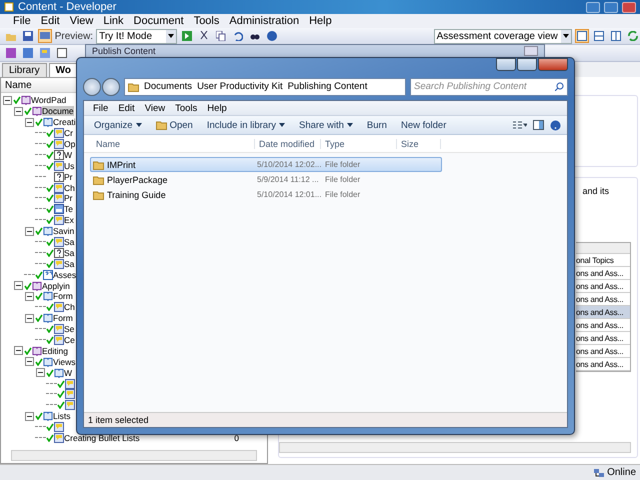  What do you see at coordinates (158, 21) in the screenshot?
I see `menu-item: Document` at bounding box center [158, 21].